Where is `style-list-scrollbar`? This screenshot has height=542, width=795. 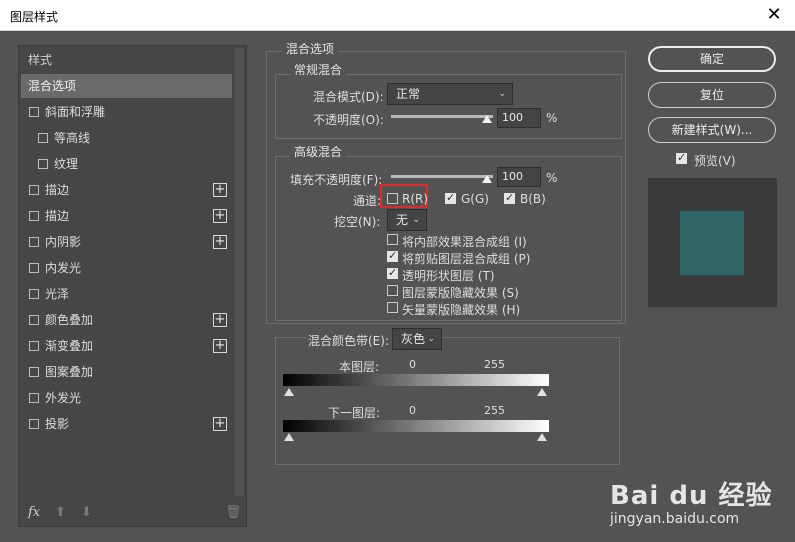
style-list-scrollbar is located at coordinates (239, 272).